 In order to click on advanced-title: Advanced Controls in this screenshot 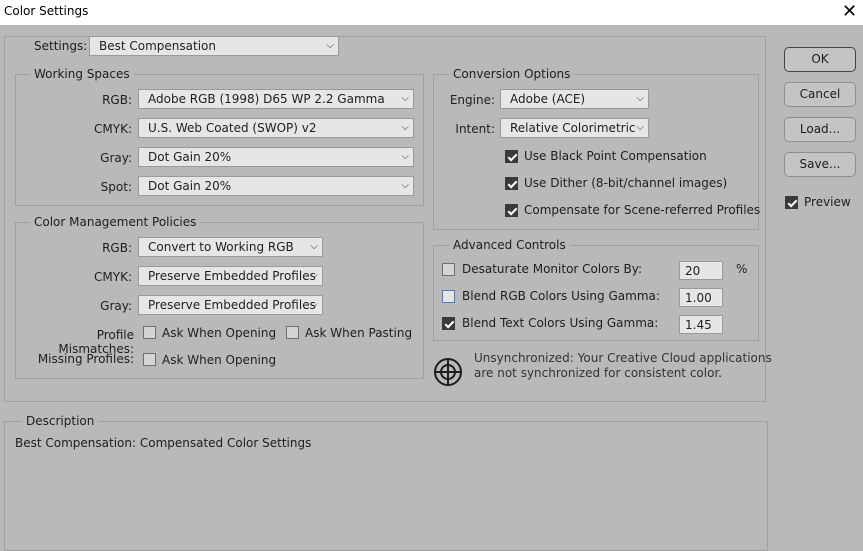, I will do `click(509, 245)`.